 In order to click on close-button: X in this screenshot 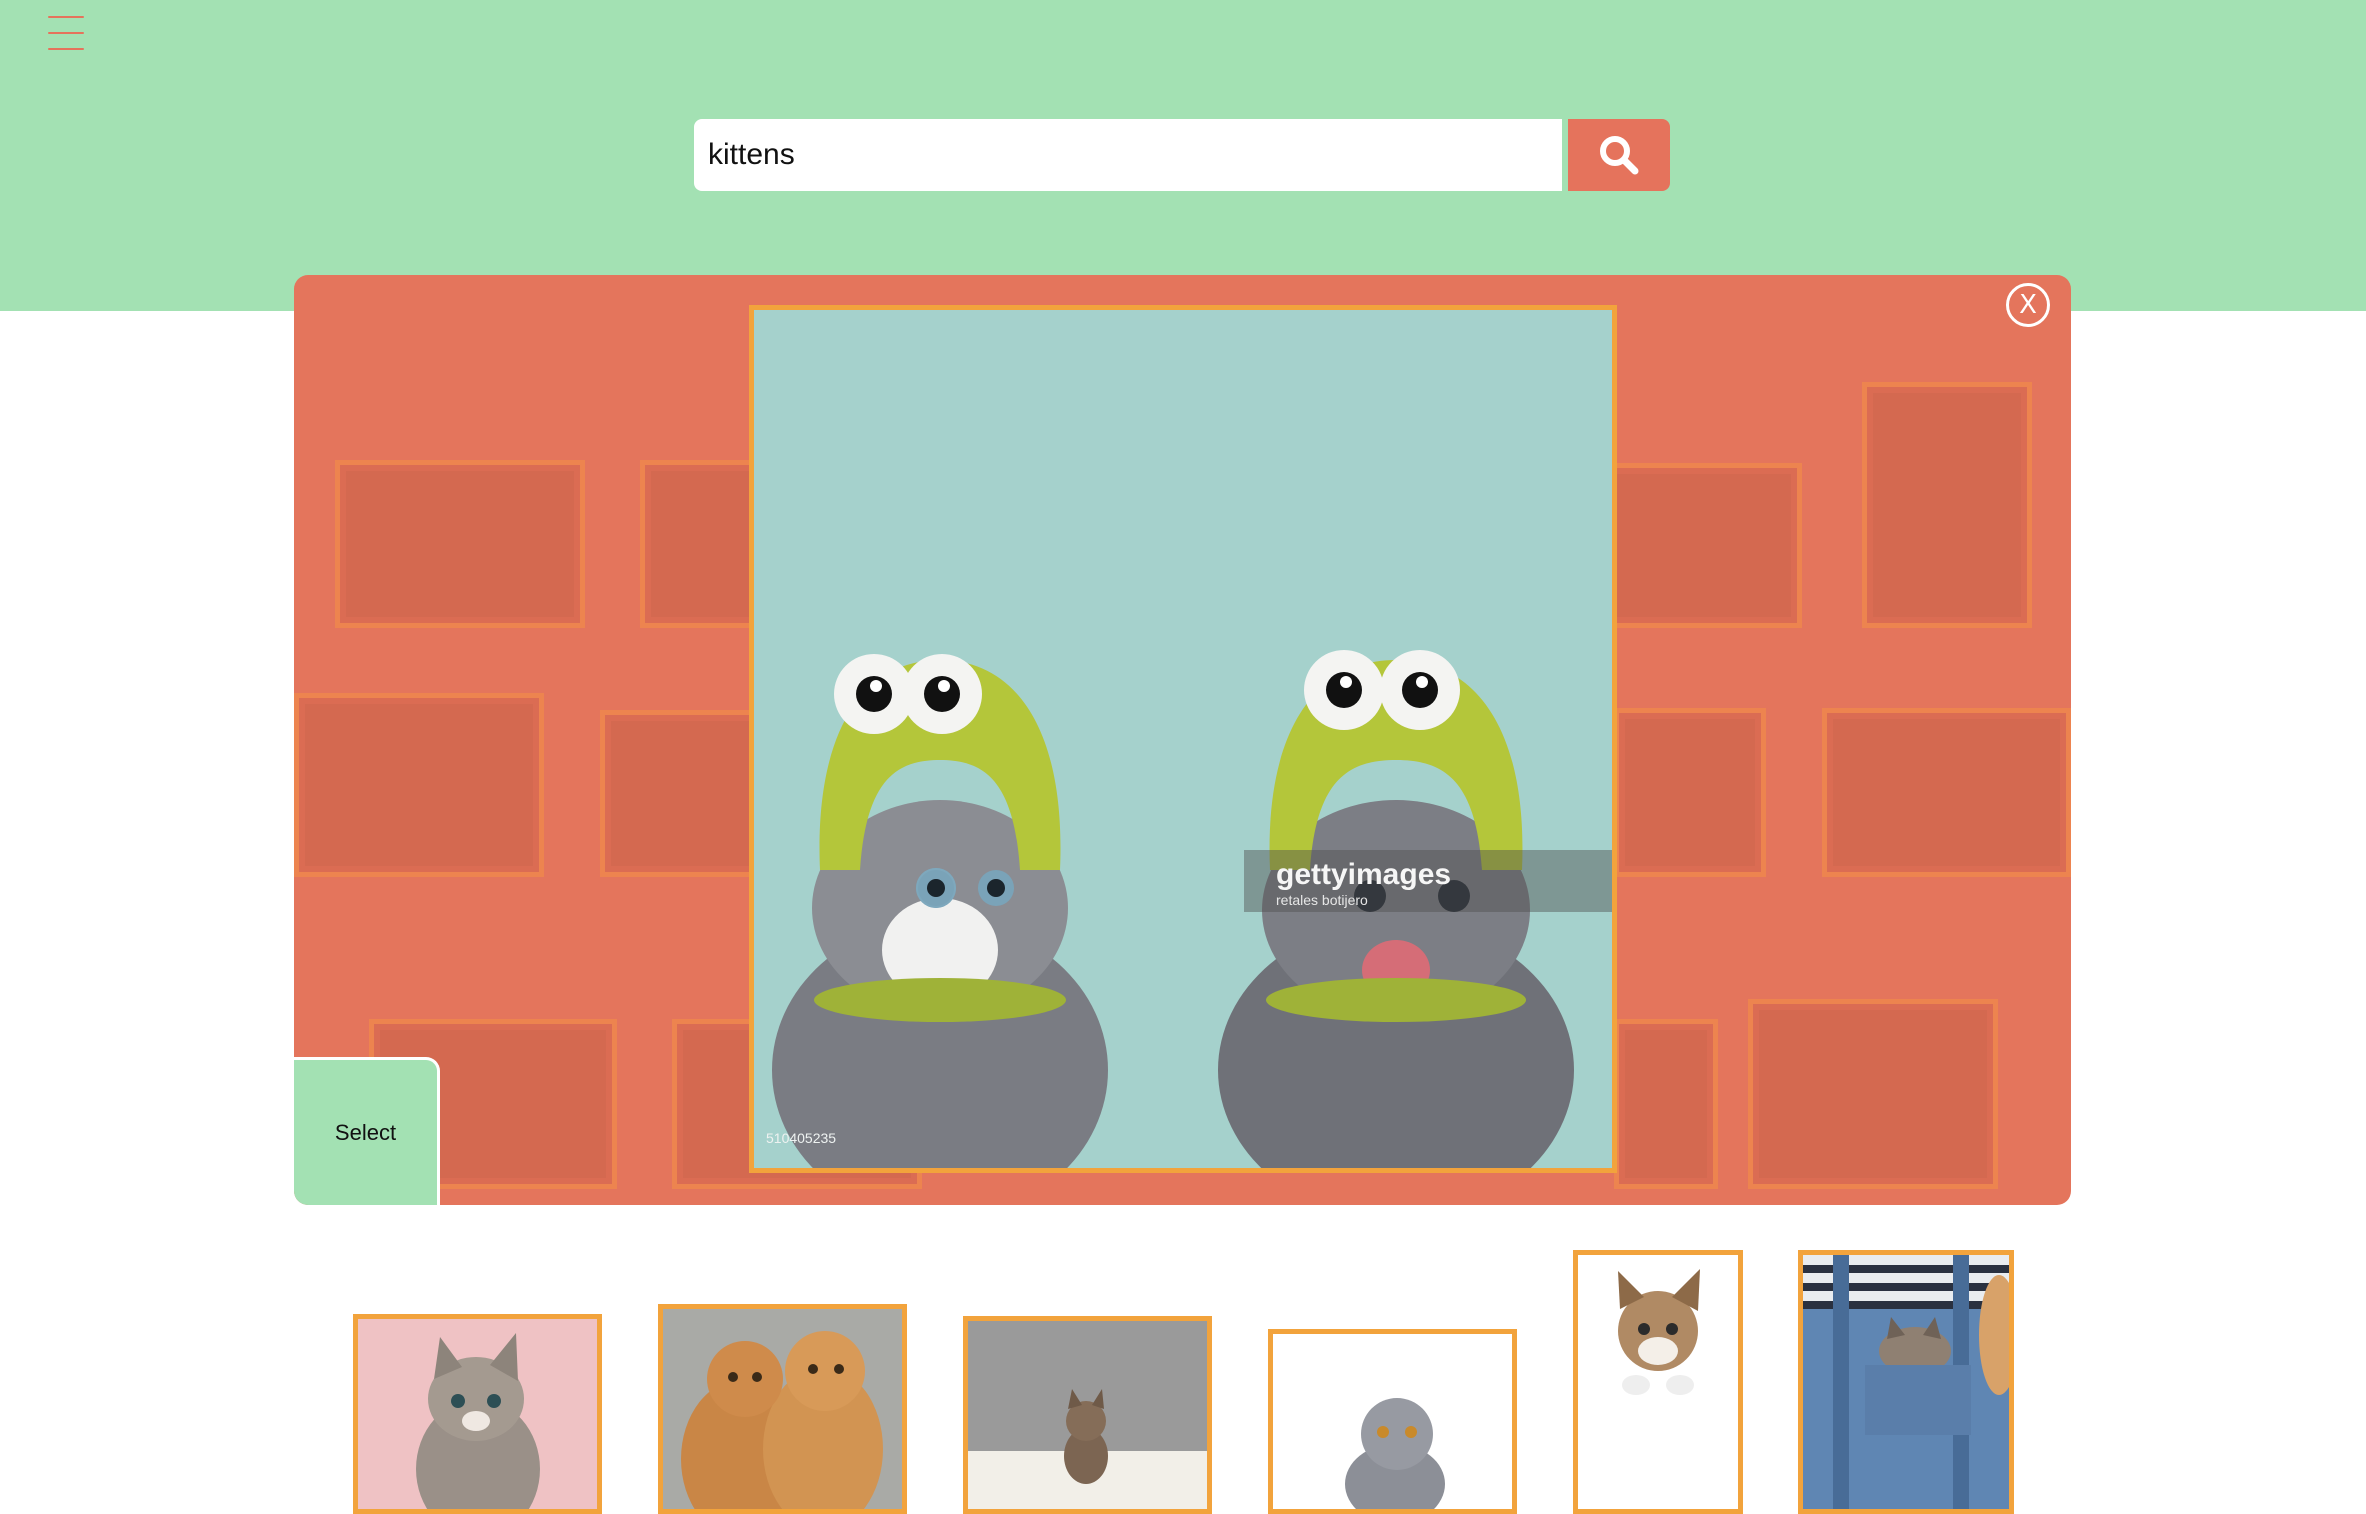, I will do `click(2028, 305)`.